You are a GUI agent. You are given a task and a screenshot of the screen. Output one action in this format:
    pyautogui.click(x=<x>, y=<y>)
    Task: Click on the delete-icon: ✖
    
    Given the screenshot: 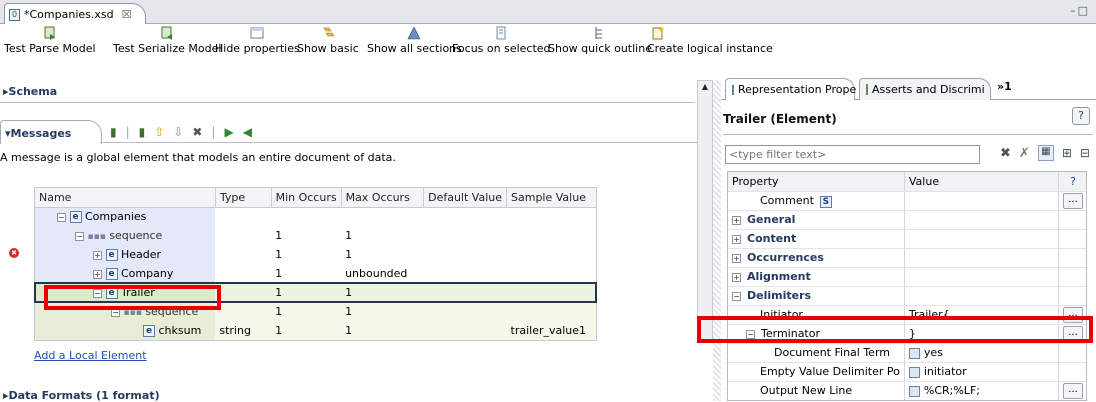 What is the action you would take?
    pyautogui.click(x=197, y=132)
    